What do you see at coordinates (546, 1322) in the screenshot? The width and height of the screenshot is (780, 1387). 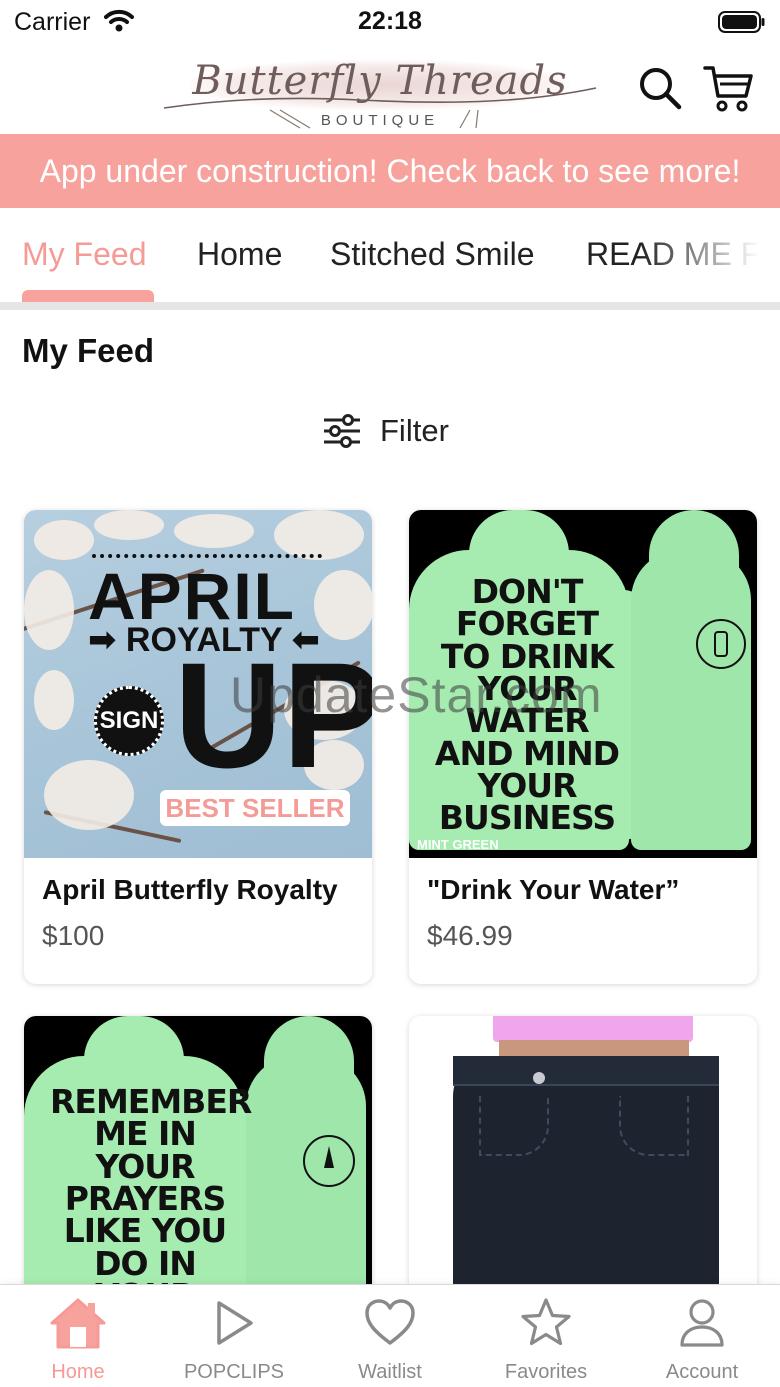 I see `star-icon` at bounding box center [546, 1322].